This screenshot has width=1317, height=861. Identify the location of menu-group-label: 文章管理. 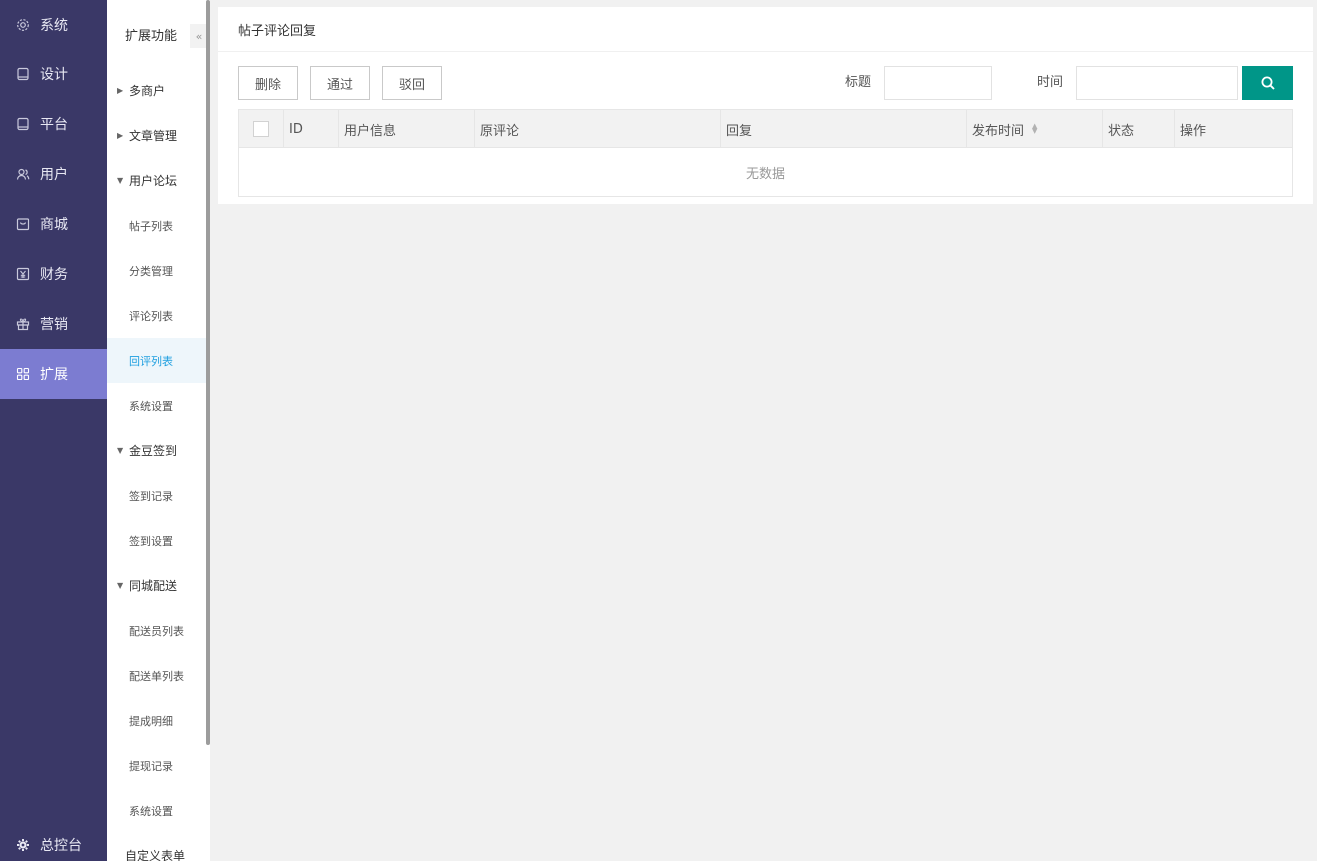
(153, 136).